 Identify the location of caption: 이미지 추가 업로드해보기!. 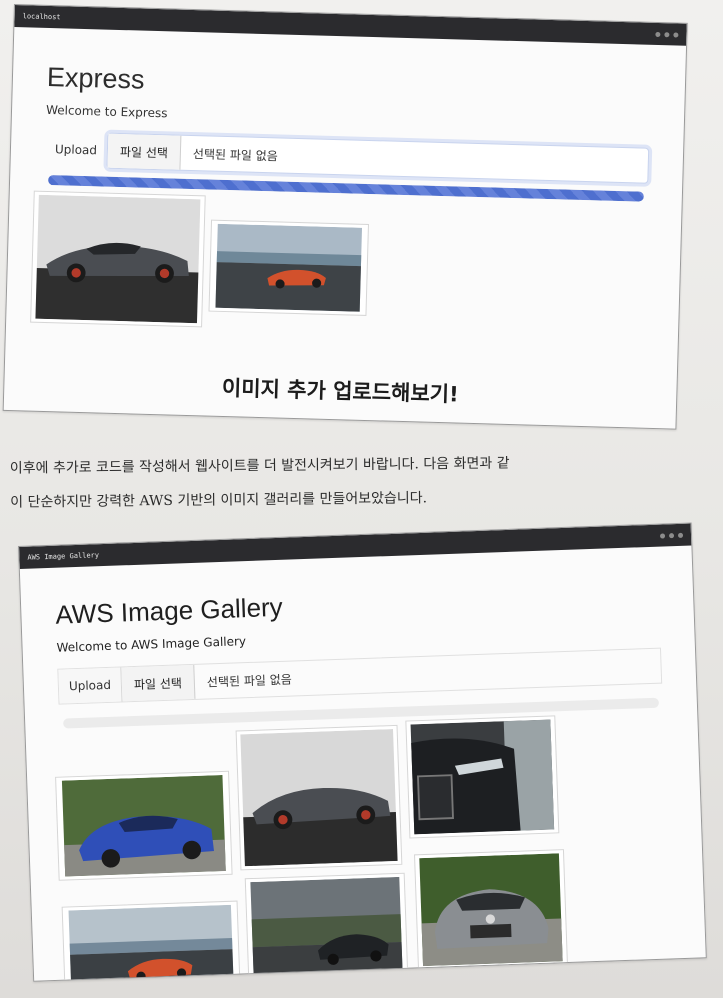
(340, 391).